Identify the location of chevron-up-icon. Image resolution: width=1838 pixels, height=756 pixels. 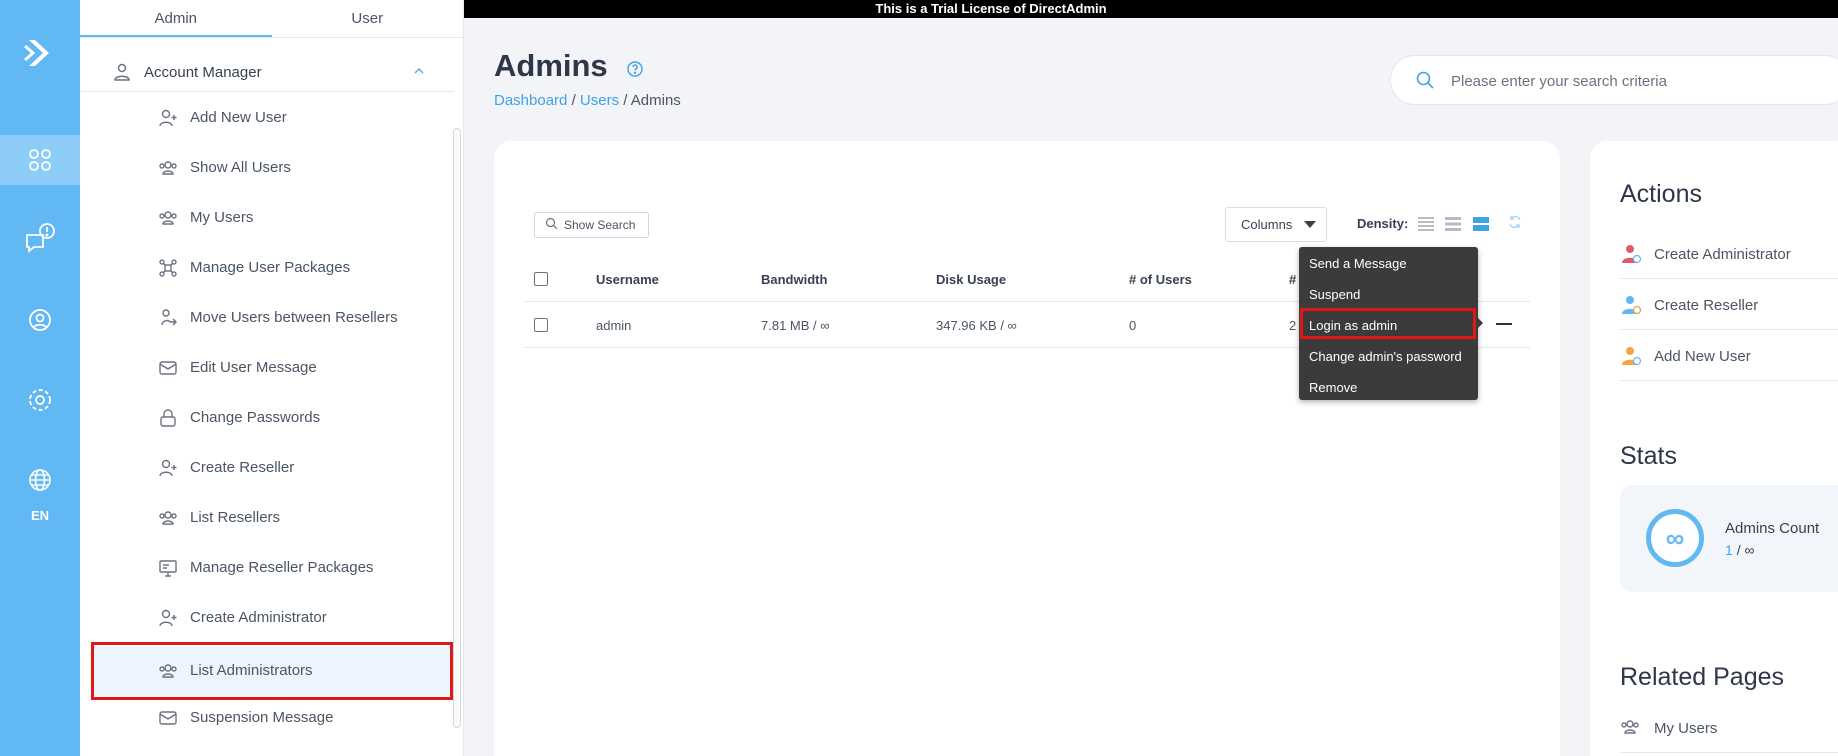
(419, 72).